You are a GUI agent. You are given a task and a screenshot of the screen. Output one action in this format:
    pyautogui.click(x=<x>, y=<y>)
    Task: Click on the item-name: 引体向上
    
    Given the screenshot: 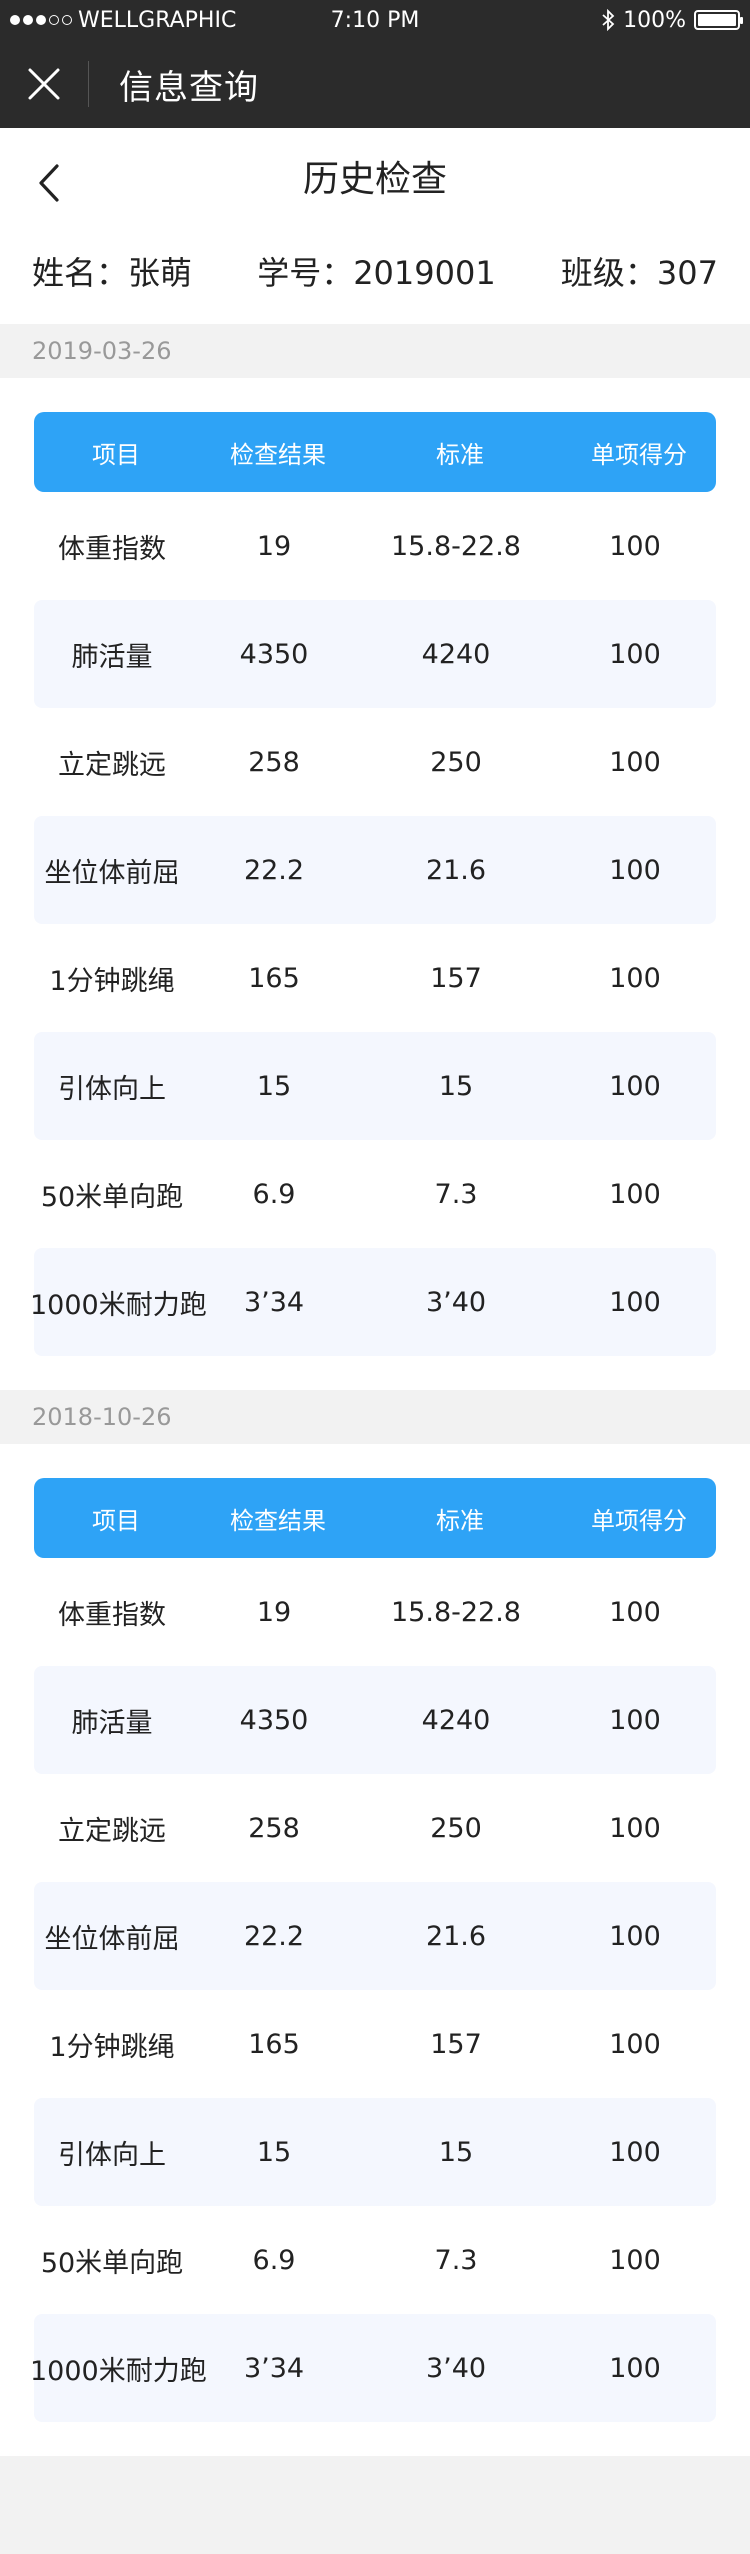 What is the action you would take?
    pyautogui.click(x=112, y=1089)
    